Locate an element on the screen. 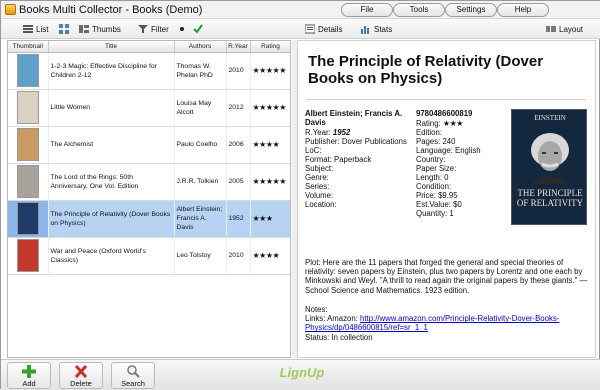 The height and width of the screenshot is (390, 600). list-label: List is located at coordinates (42, 29).